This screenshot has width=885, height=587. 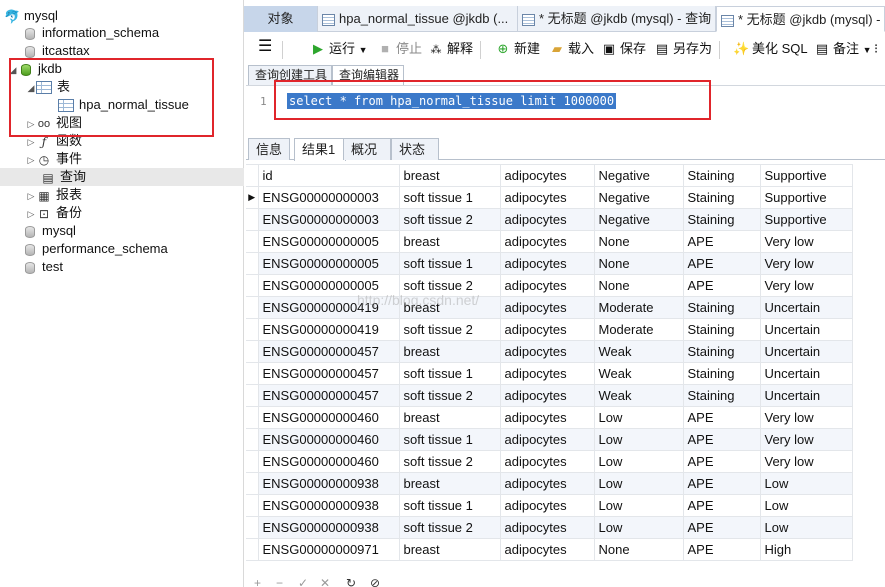 What do you see at coordinates (303, 582) in the screenshot?
I see `apply-icon: ✓` at bounding box center [303, 582].